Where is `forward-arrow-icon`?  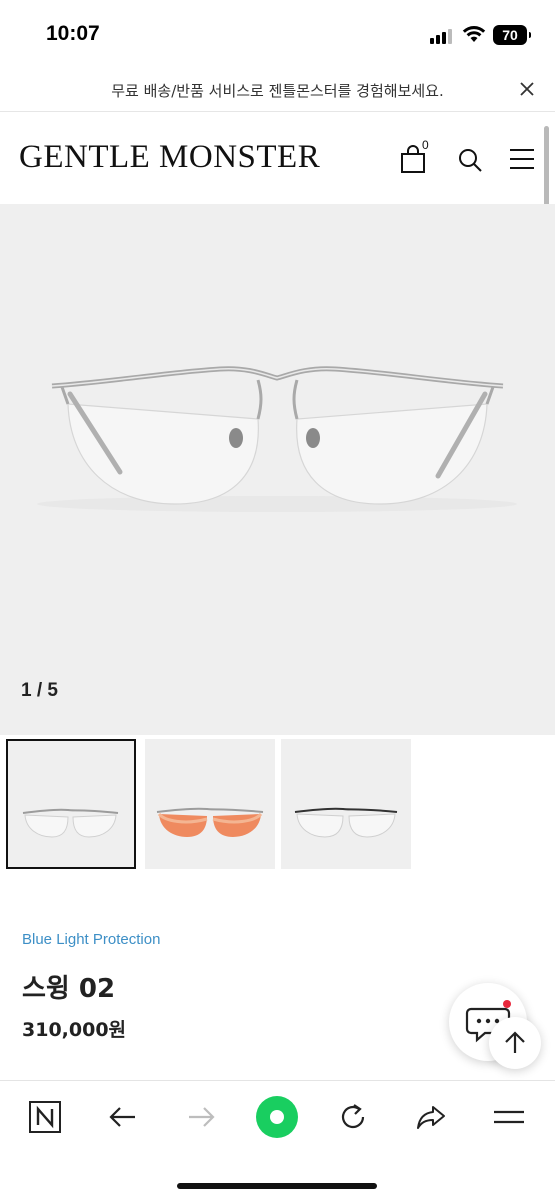 forward-arrow-icon is located at coordinates (201, 1117).